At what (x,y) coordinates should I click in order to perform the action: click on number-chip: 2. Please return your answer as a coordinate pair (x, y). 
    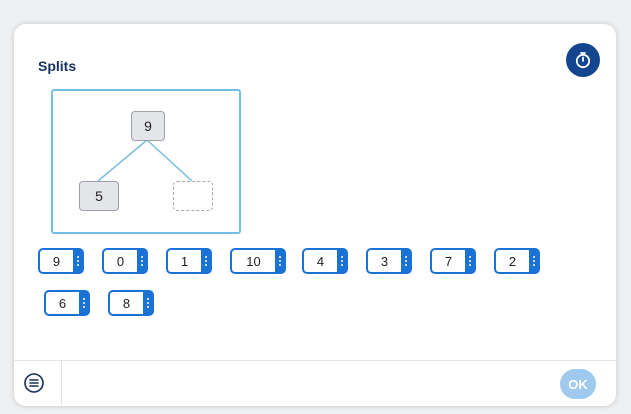
    Looking at the image, I should click on (517, 261).